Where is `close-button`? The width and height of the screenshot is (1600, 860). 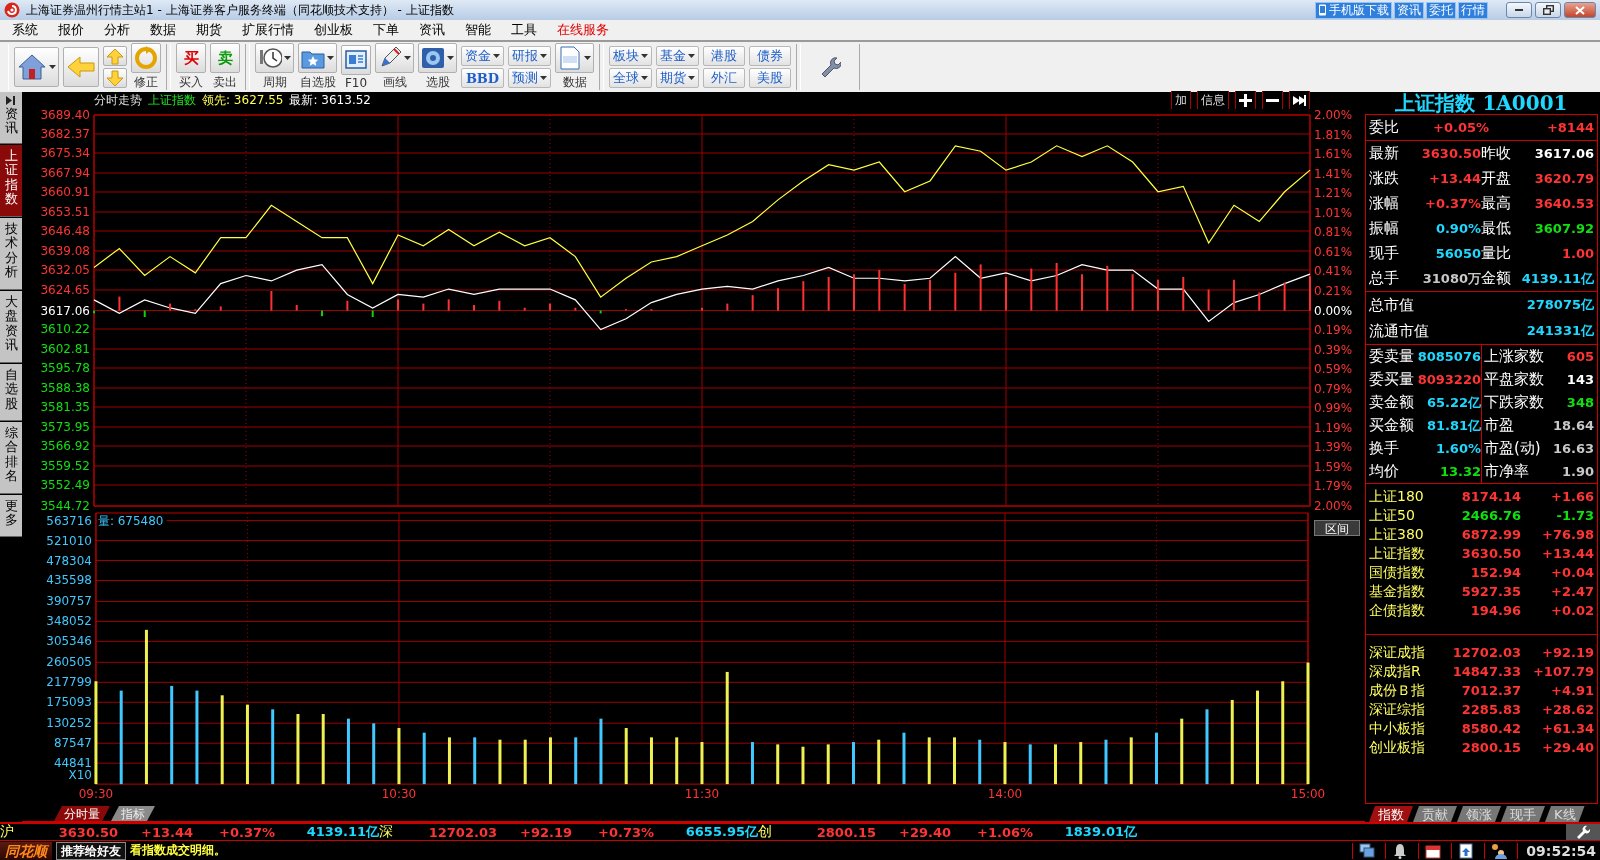
close-button is located at coordinates (1580, 10).